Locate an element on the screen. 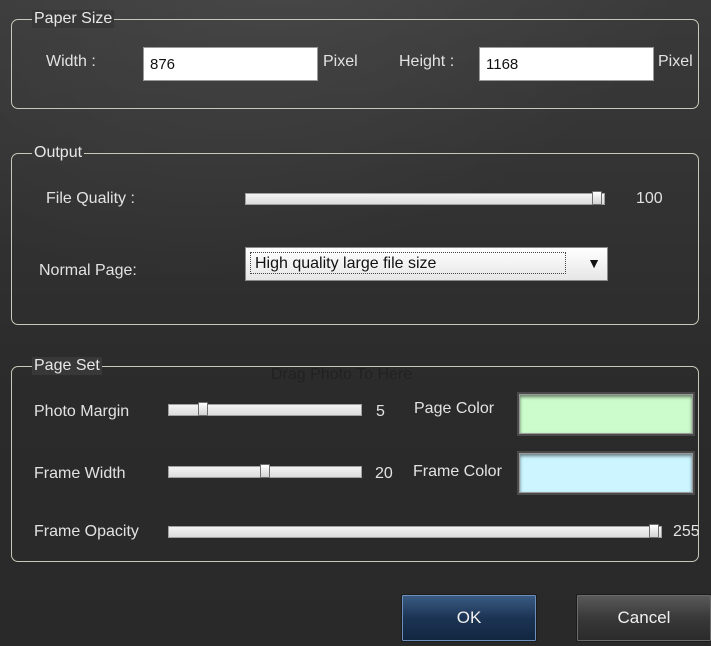 The image size is (711, 646). width-unit-label: Pixel is located at coordinates (340, 61).